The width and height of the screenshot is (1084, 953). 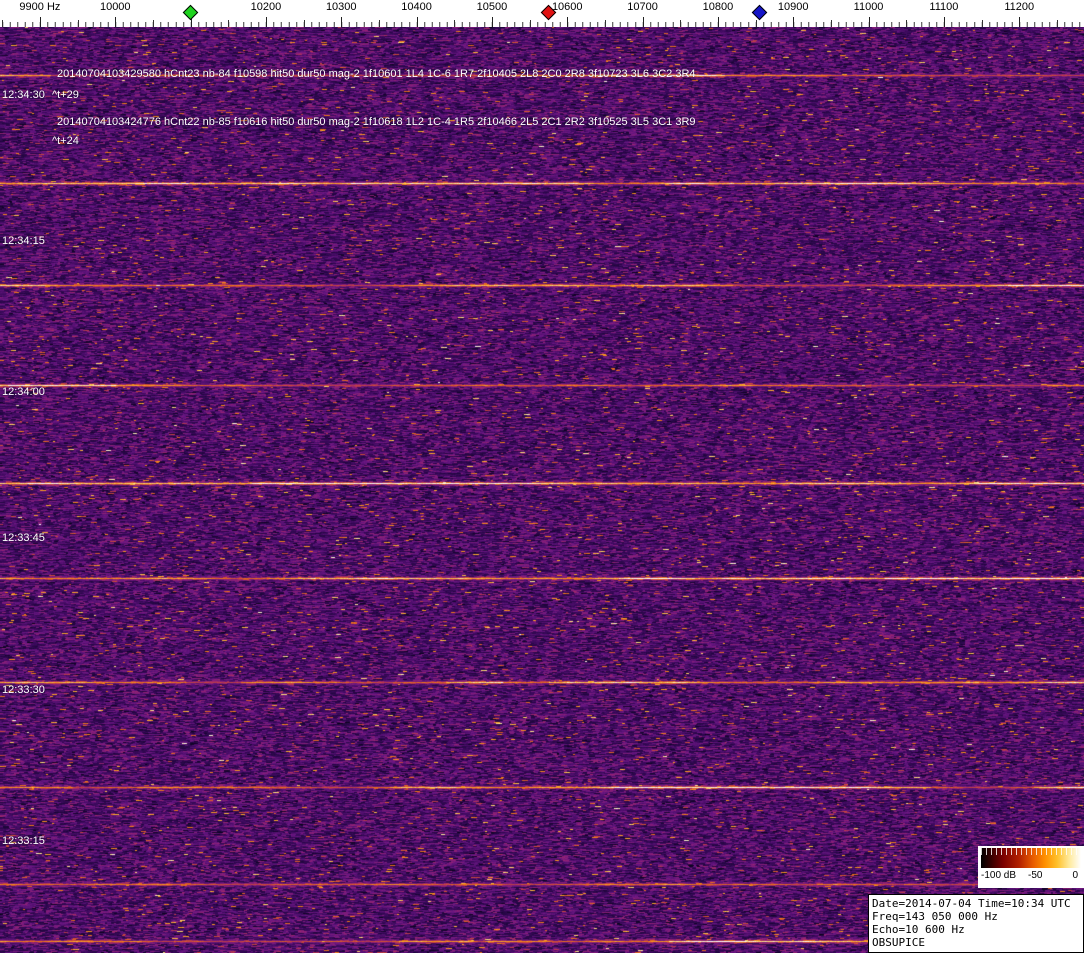 What do you see at coordinates (898, 942) in the screenshot?
I see `info-station-line: OBSUPICE` at bounding box center [898, 942].